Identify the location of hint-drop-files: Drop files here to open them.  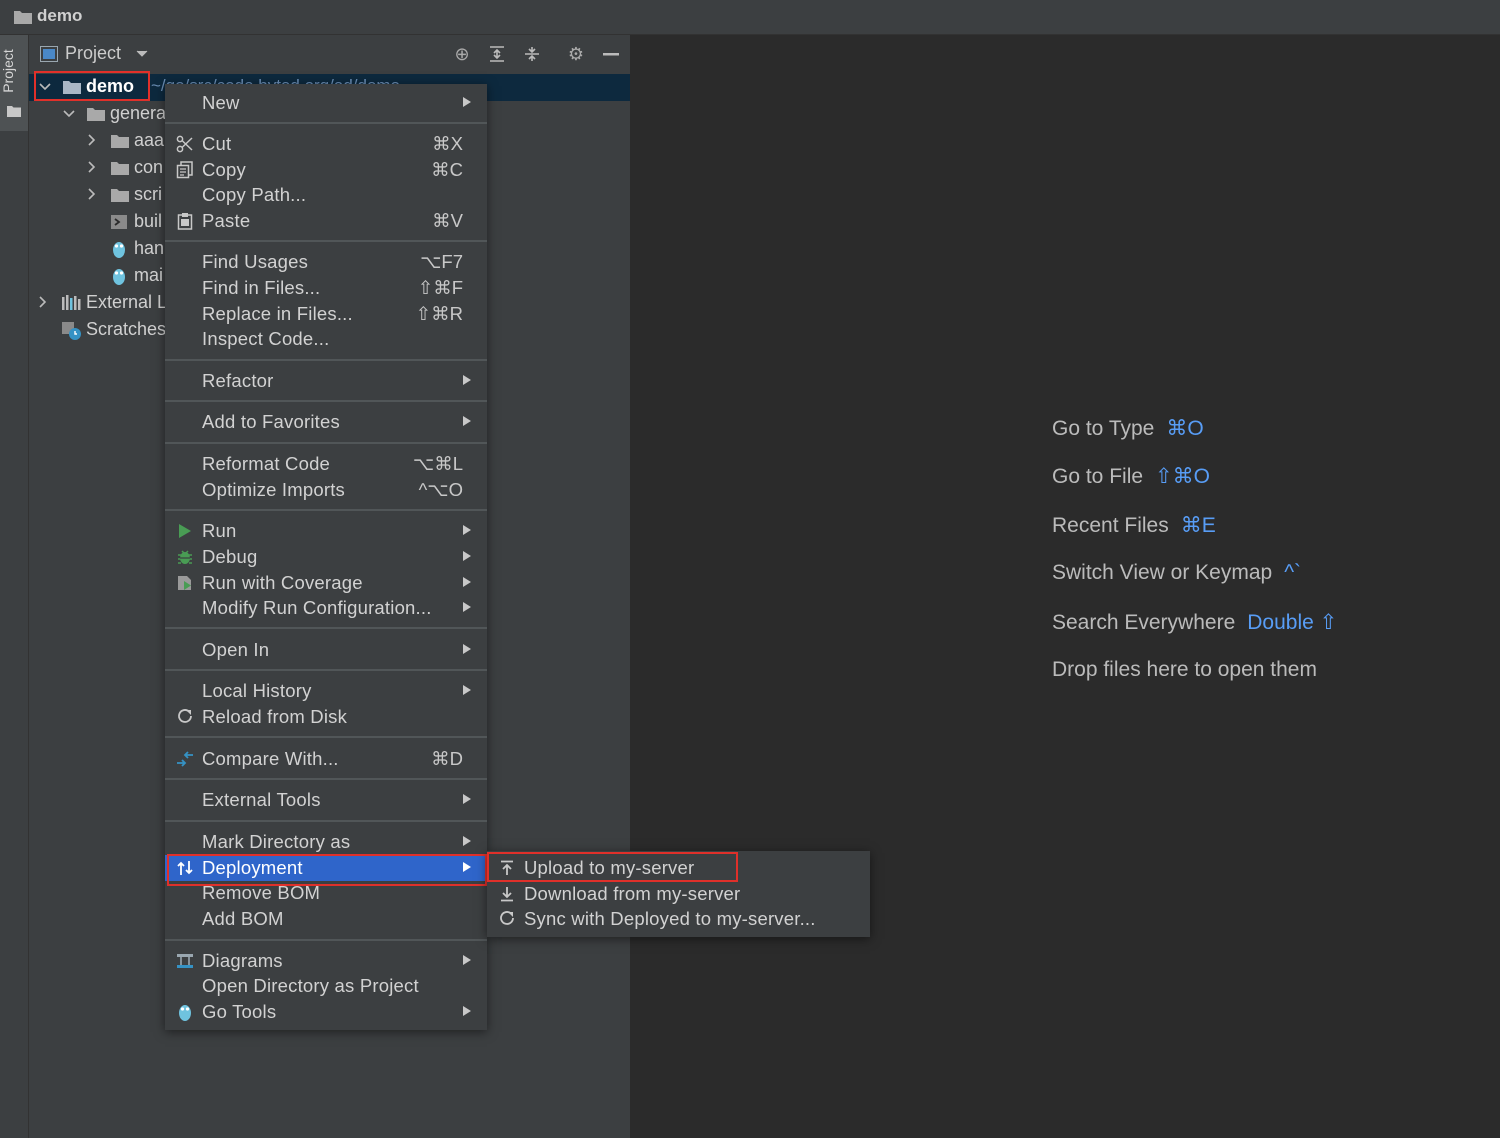
(1184, 670).